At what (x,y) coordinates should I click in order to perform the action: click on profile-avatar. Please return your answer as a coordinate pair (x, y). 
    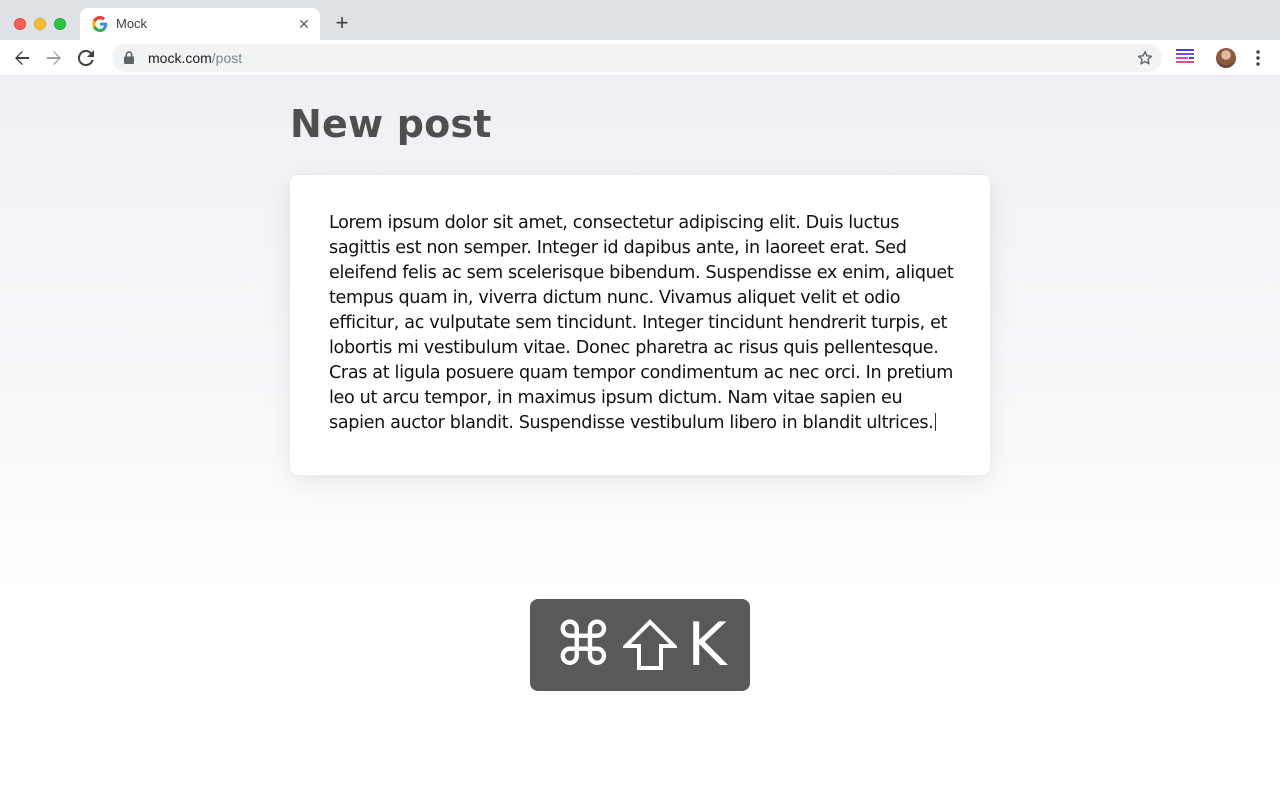
    Looking at the image, I should click on (1226, 58).